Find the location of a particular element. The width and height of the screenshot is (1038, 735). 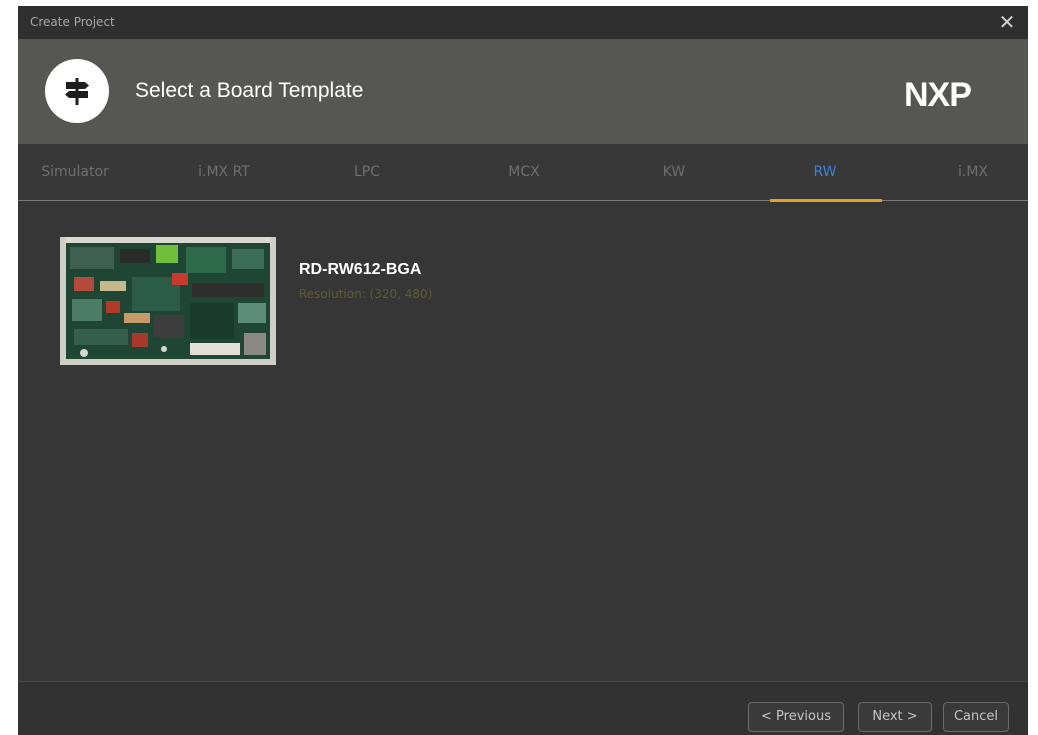

page-title: Select a Board Template is located at coordinates (249, 90).